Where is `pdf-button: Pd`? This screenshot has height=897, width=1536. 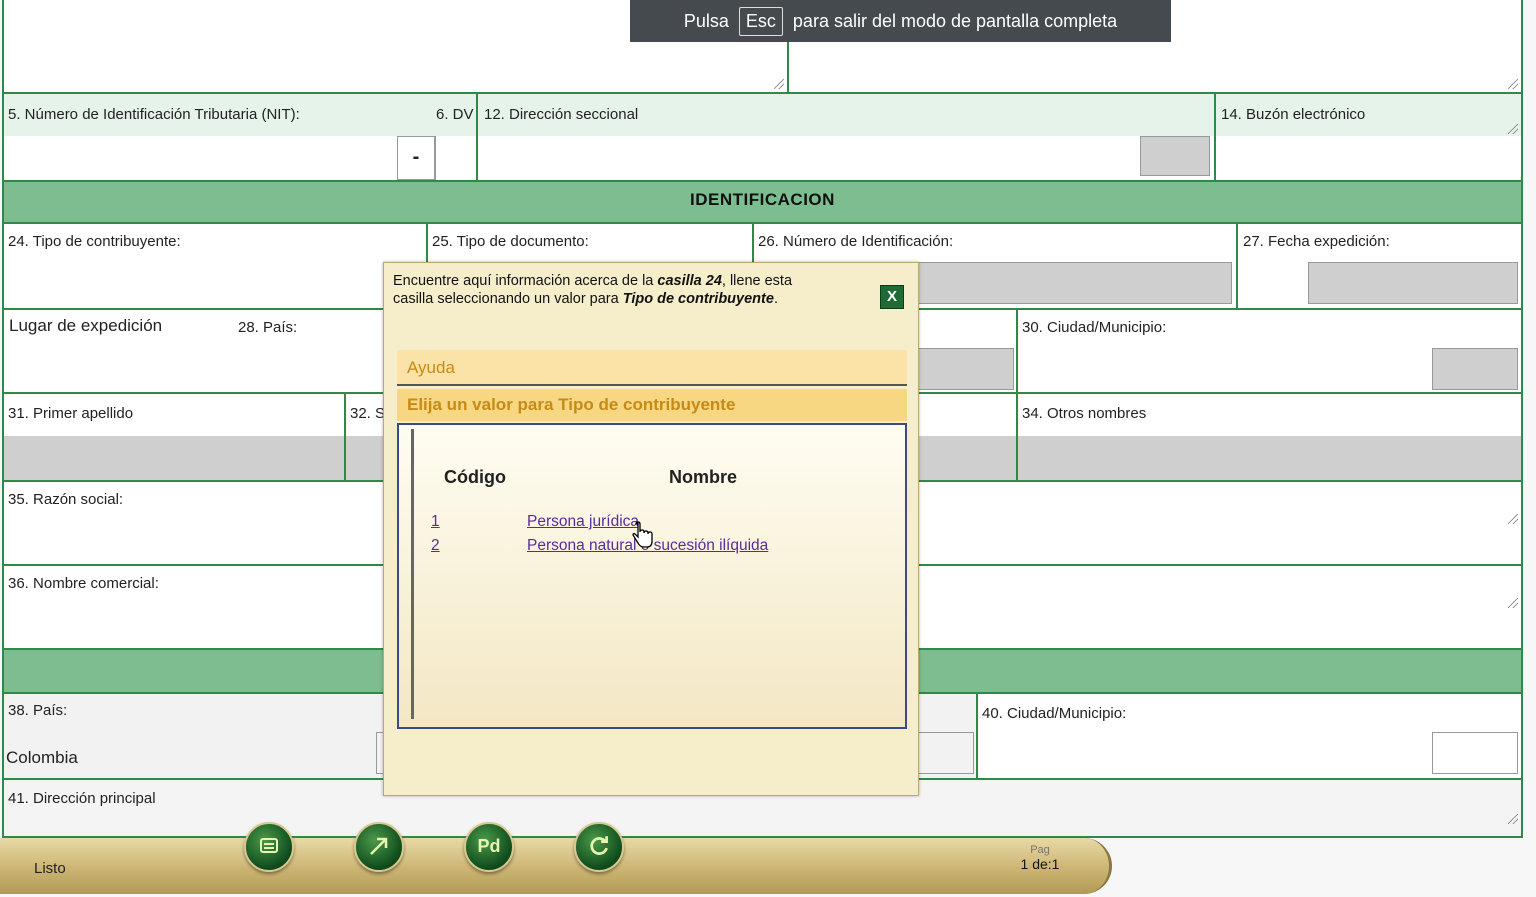 pdf-button: Pd is located at coordinates (489, 847).